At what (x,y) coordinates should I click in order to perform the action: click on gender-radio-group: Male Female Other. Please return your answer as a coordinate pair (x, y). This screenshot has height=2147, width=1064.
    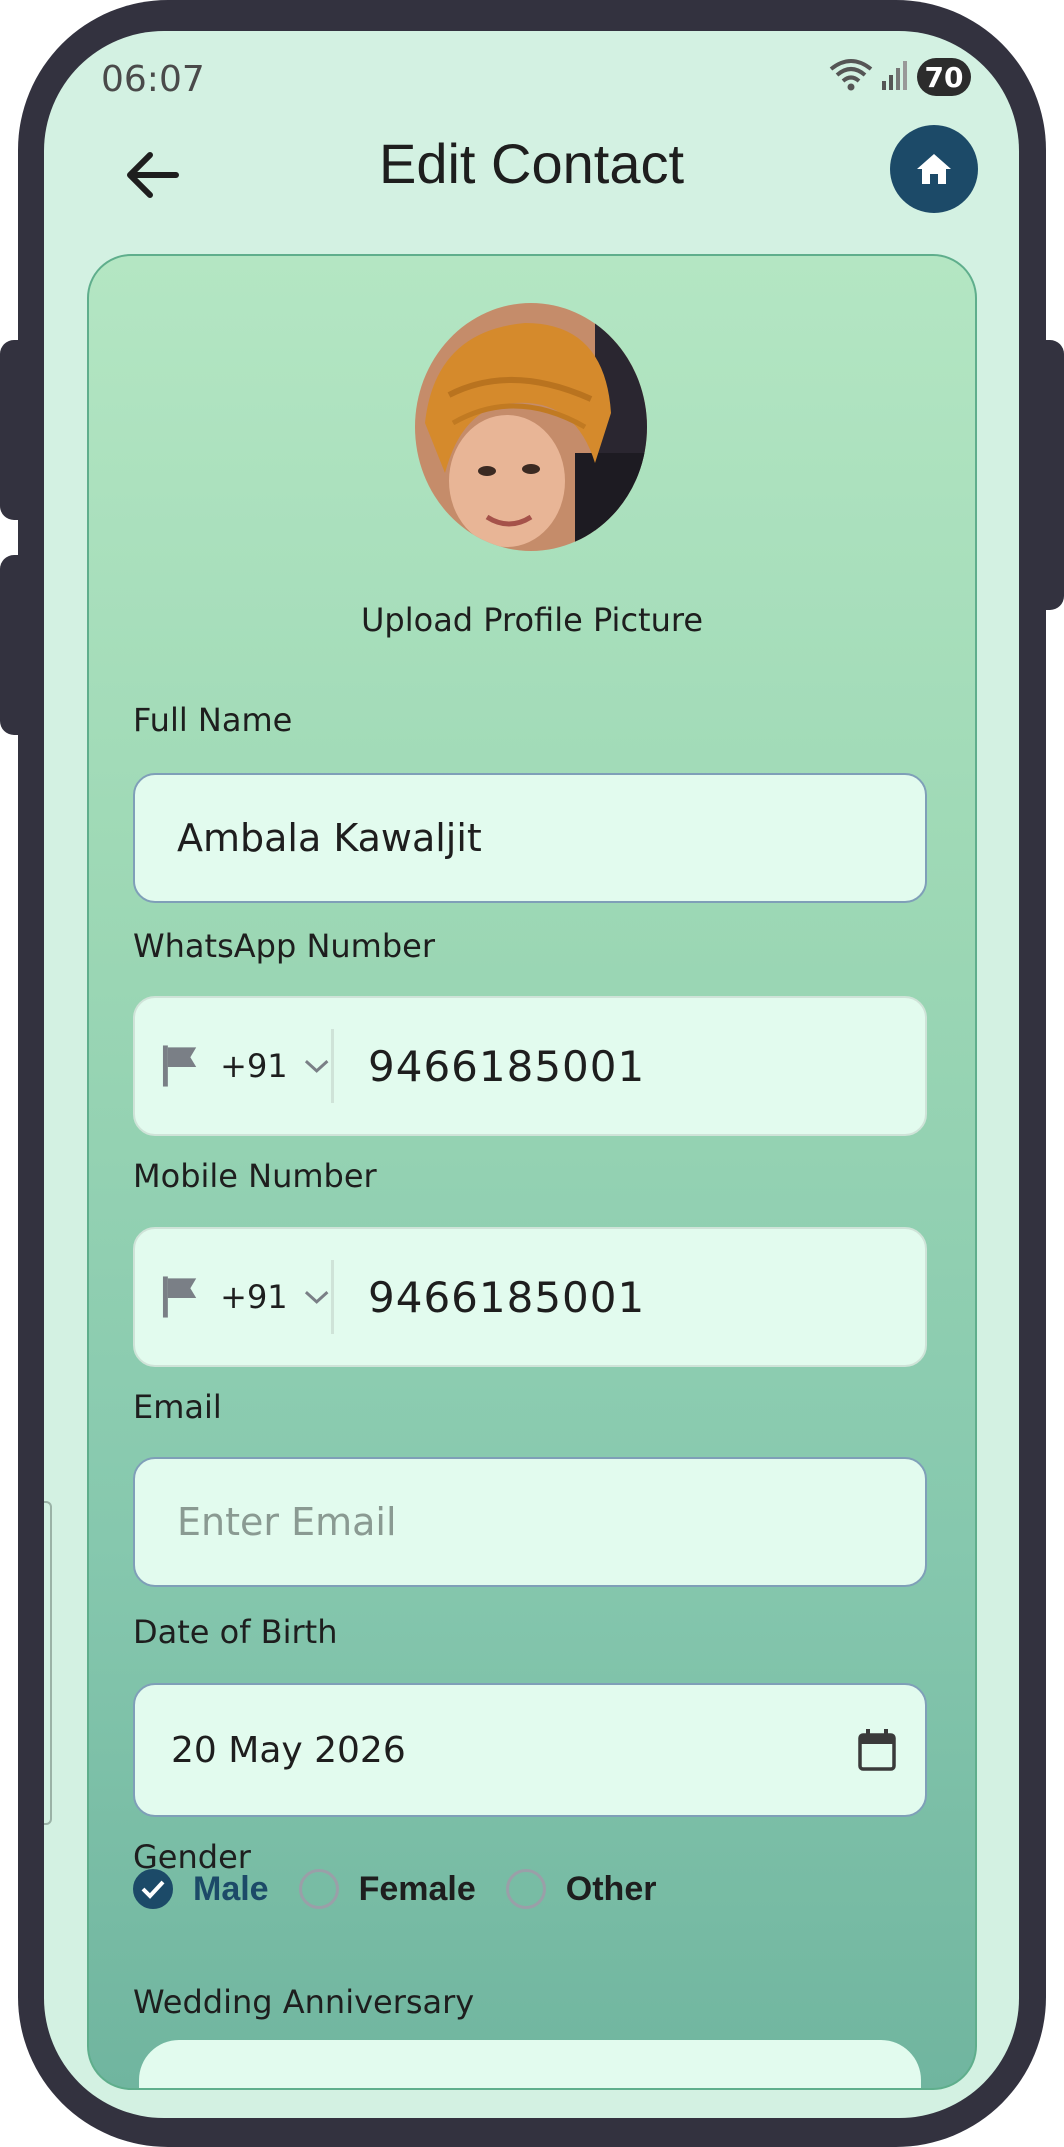
    Looking at the image, I should click on (409, 1889).